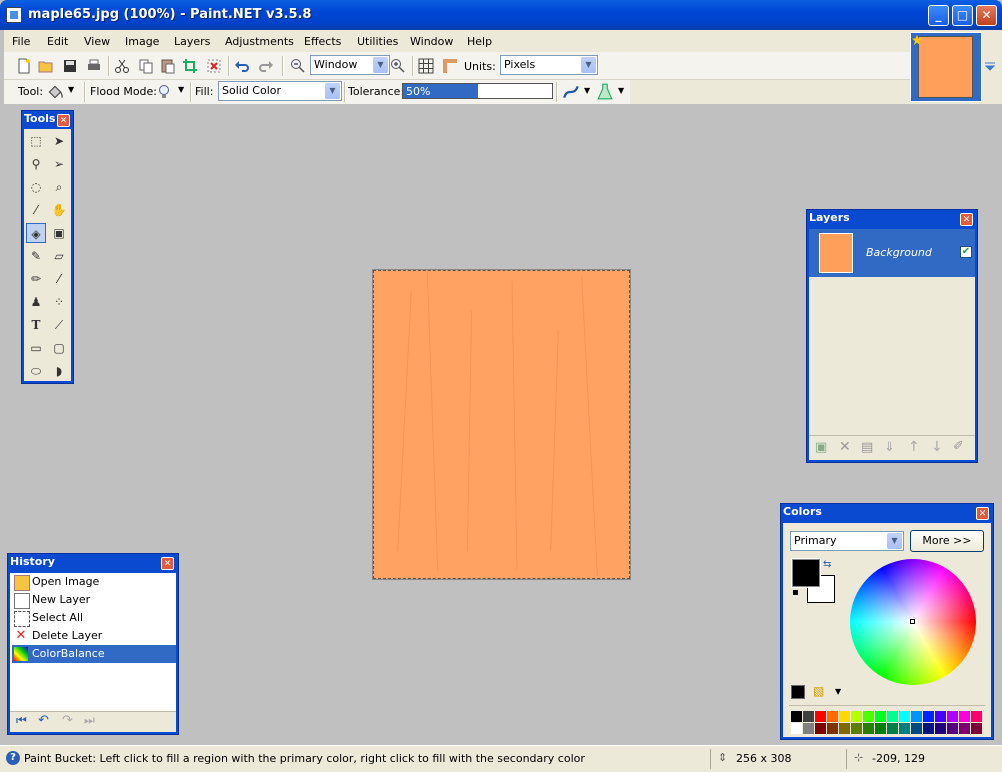  I want to click on menu-view: View, so click(97, 41).